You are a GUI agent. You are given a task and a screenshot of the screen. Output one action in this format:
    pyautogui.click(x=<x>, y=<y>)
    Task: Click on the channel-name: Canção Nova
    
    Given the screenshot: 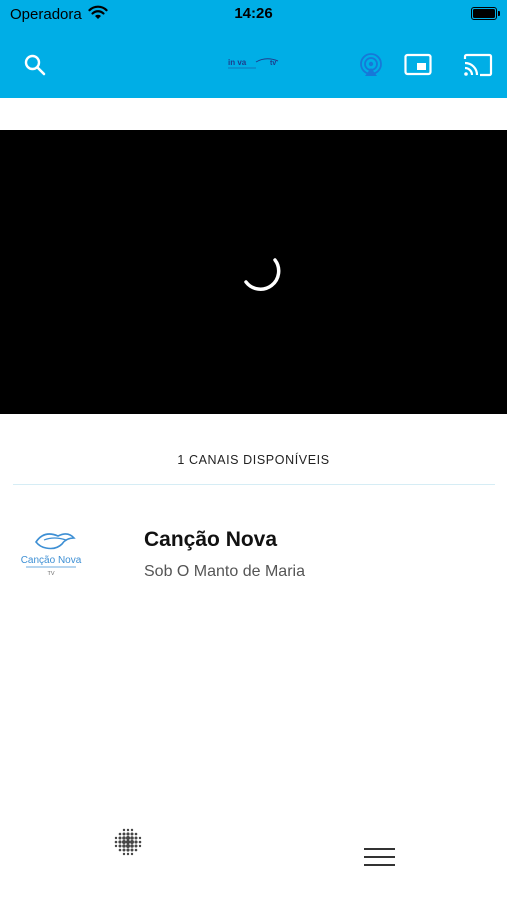 What is the action you would take?
    pyautogui.click(x=211, y=539)
    